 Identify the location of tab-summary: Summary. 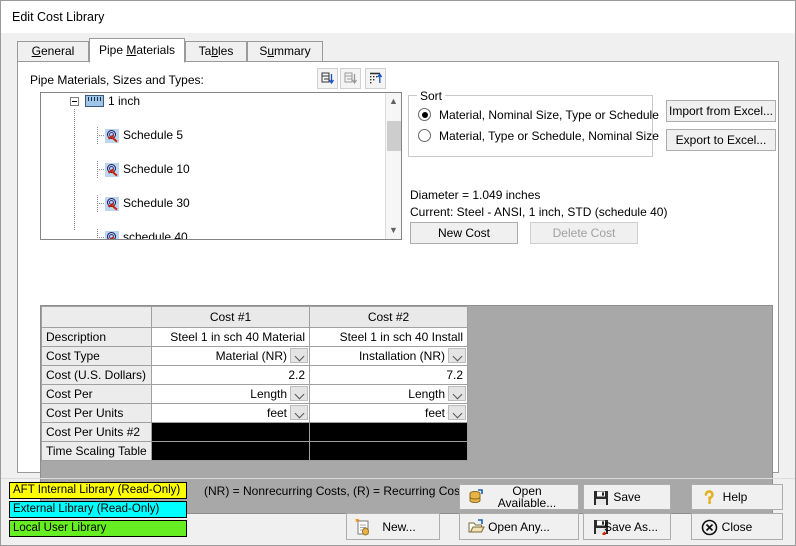
(285, 51).